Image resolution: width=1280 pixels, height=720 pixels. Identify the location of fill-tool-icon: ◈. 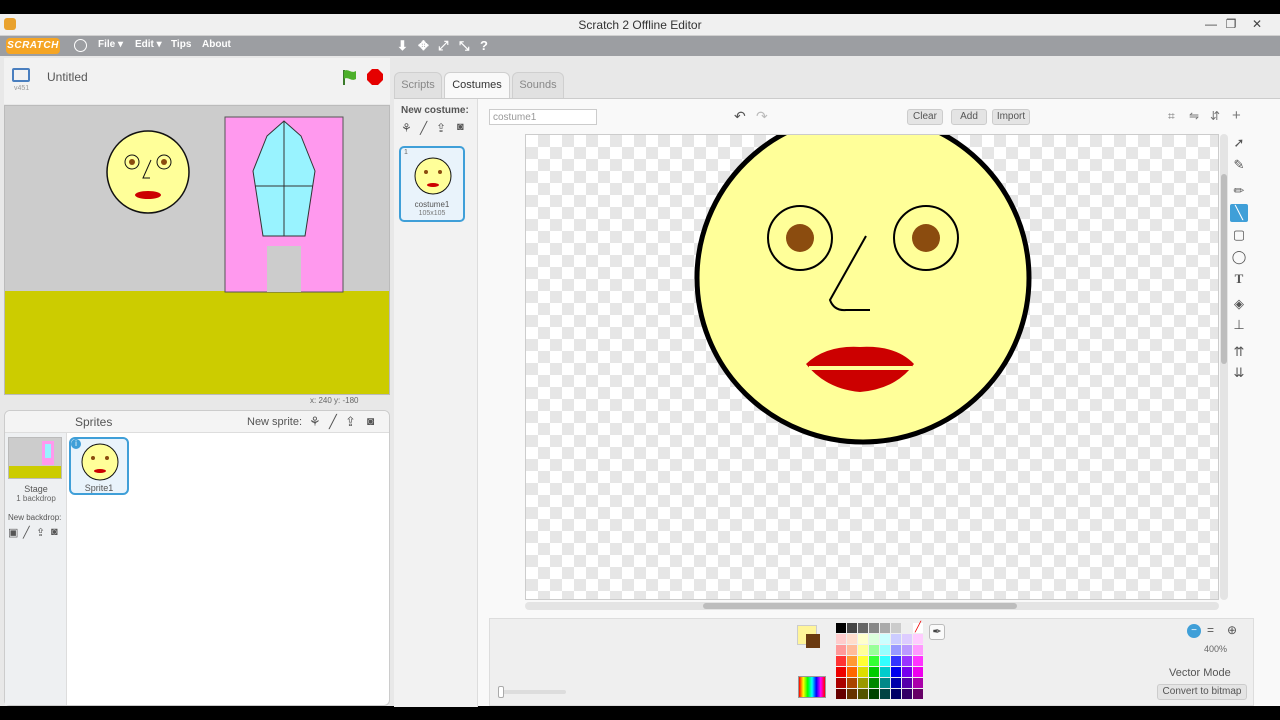
(1239, 304).